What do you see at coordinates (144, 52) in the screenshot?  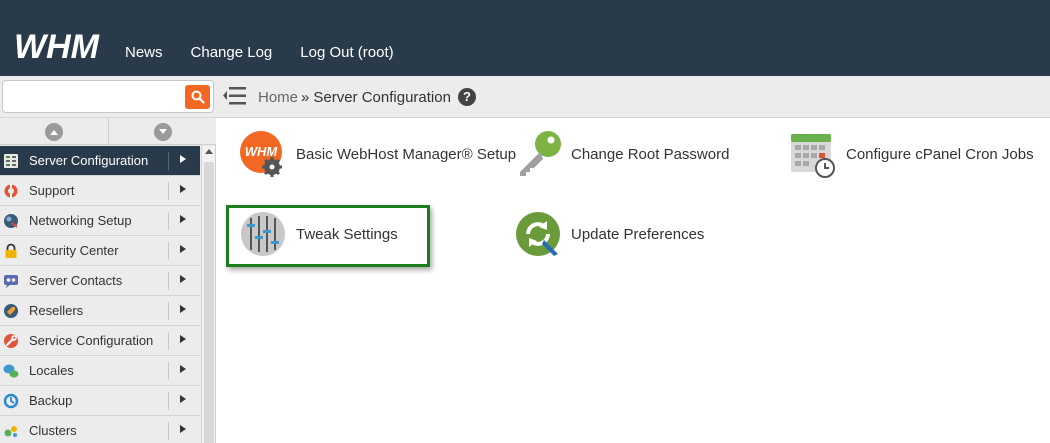 I see `news-link: News` at bounding box center [144, 52].